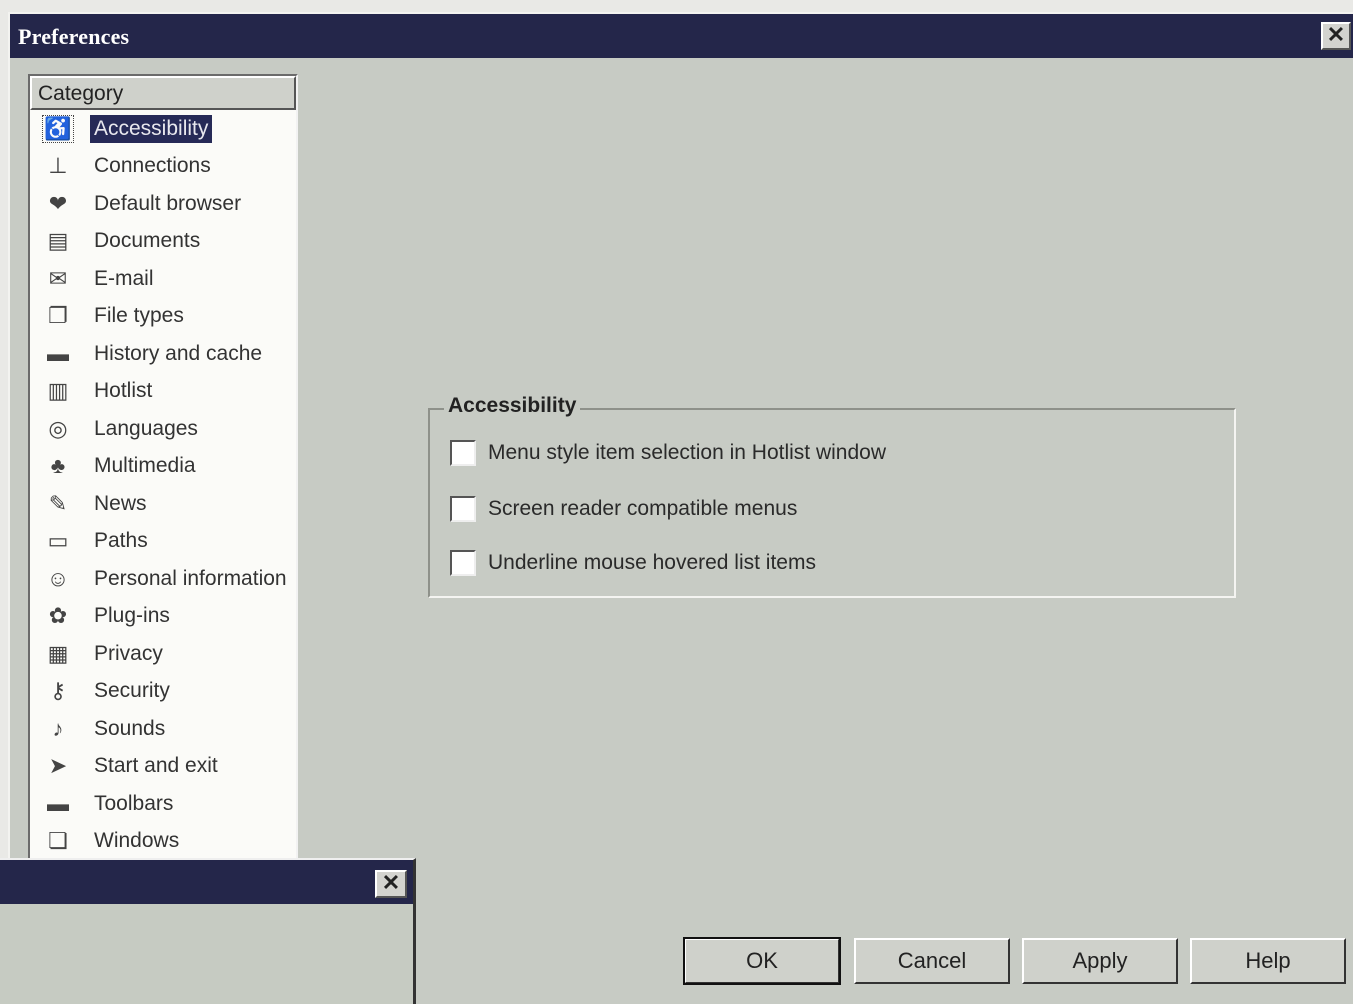 This screenshot has width=1353, height=1004. I want to click on category-item: ▬ Toolbars, so click(163, 804).